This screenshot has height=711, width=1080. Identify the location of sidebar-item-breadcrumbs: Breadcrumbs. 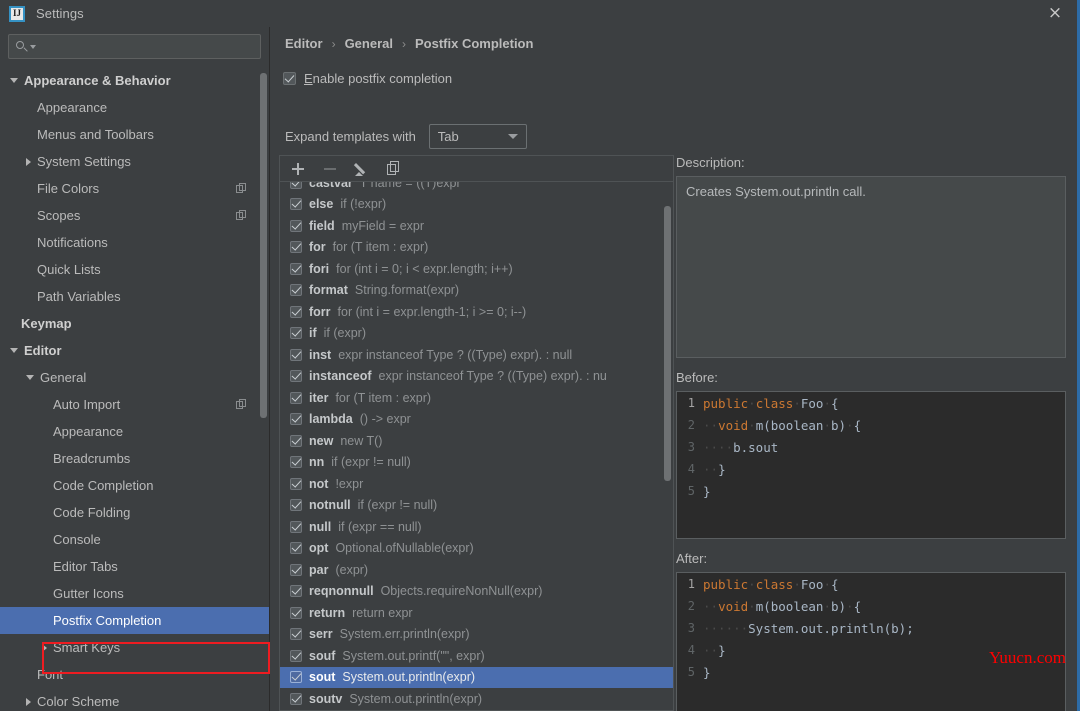
(134, 458).